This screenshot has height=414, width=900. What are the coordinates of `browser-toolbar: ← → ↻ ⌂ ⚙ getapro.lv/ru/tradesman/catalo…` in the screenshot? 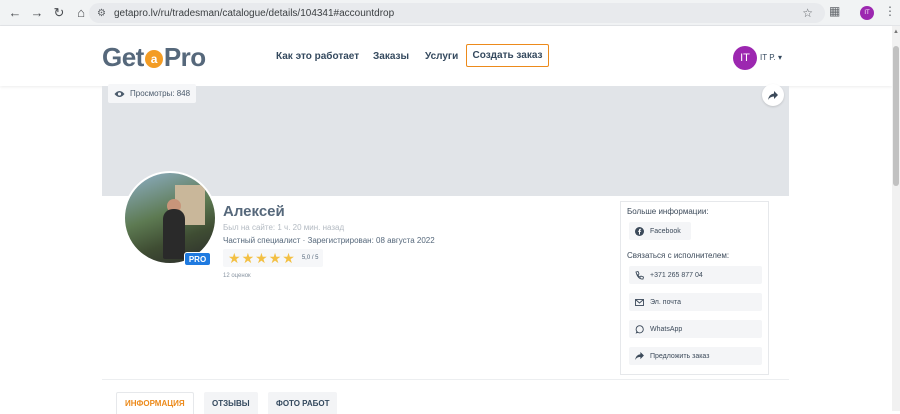 It's located at (450, 13).